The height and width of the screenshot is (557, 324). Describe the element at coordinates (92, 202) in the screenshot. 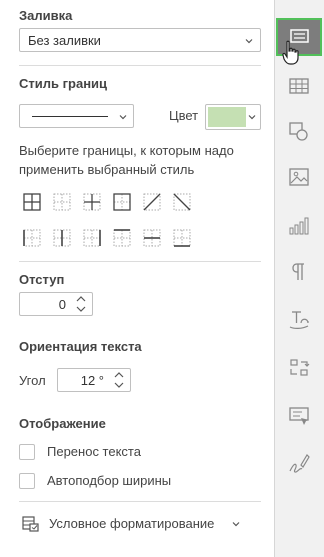

I see `border-inner-icon` at that location.